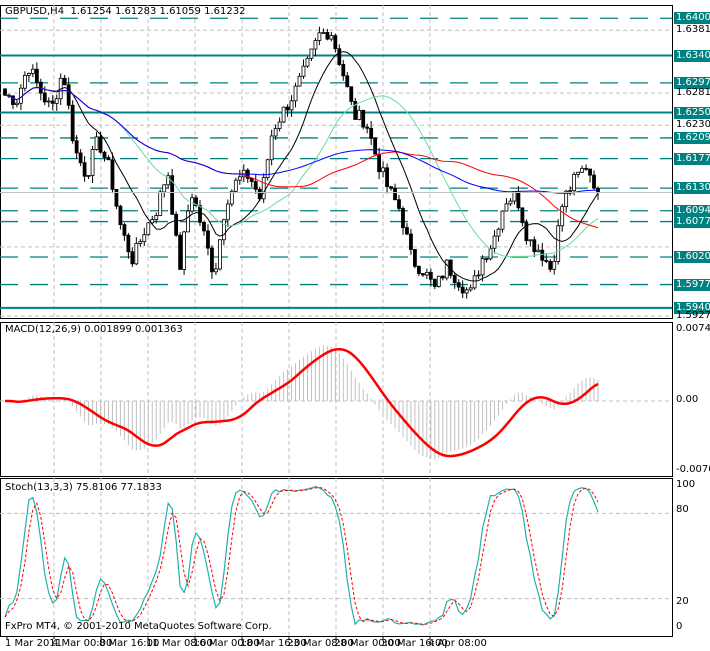 This screenshot has height=651, width=710. I want to click on macd-signal-line, so click(302, 402).